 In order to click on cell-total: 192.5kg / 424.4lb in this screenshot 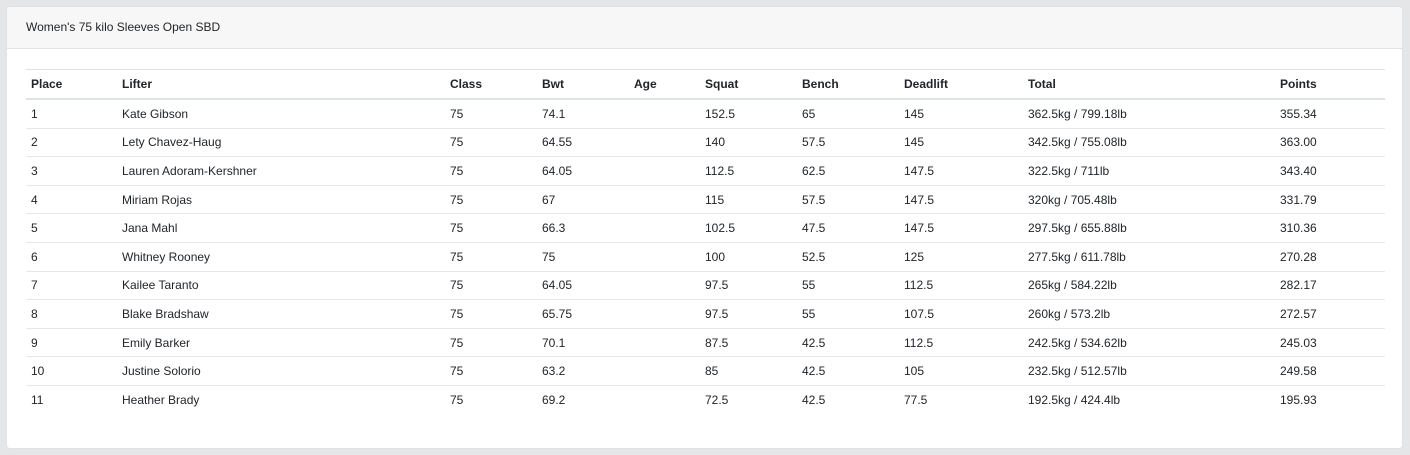, I will do `click(1149, 399)`.